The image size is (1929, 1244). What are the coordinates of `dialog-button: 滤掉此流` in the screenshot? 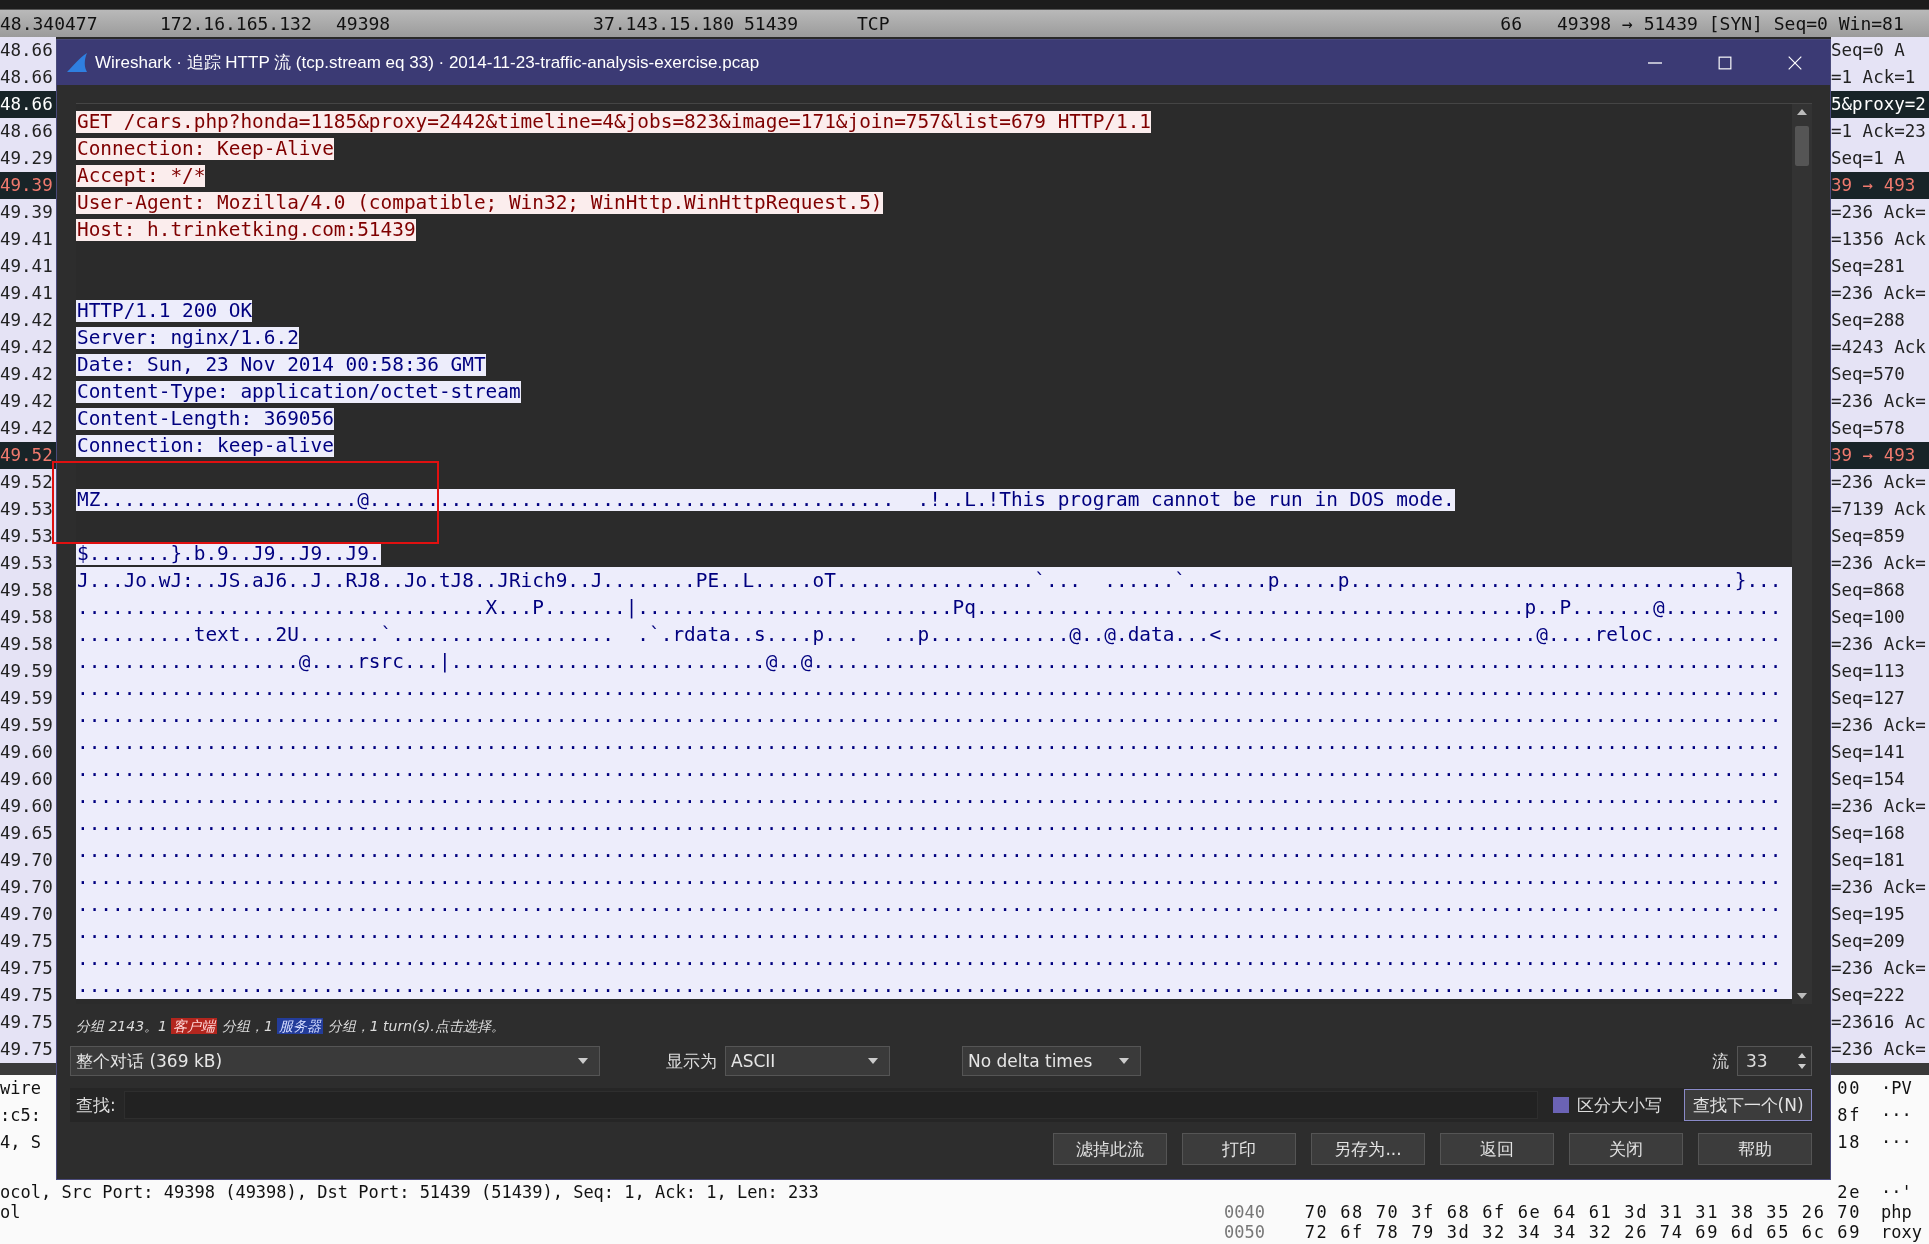 It's located at (1110, 1149).